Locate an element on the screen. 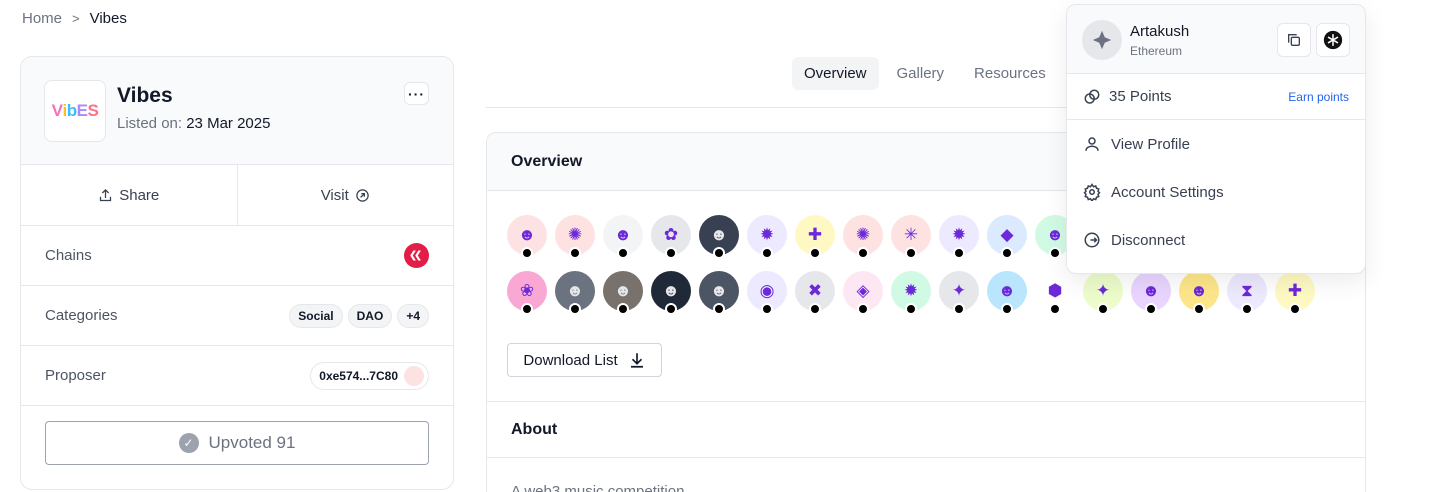  copy-icon is located at coordinates (1294, 40).